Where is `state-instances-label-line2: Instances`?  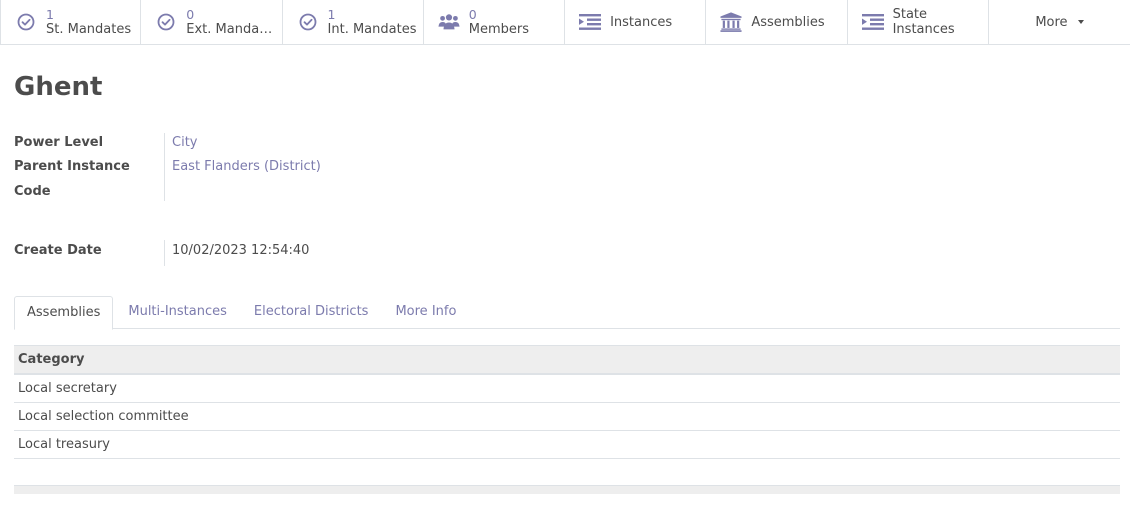
state-instances-label-line2: Instances is located at coordinates (923, 29).